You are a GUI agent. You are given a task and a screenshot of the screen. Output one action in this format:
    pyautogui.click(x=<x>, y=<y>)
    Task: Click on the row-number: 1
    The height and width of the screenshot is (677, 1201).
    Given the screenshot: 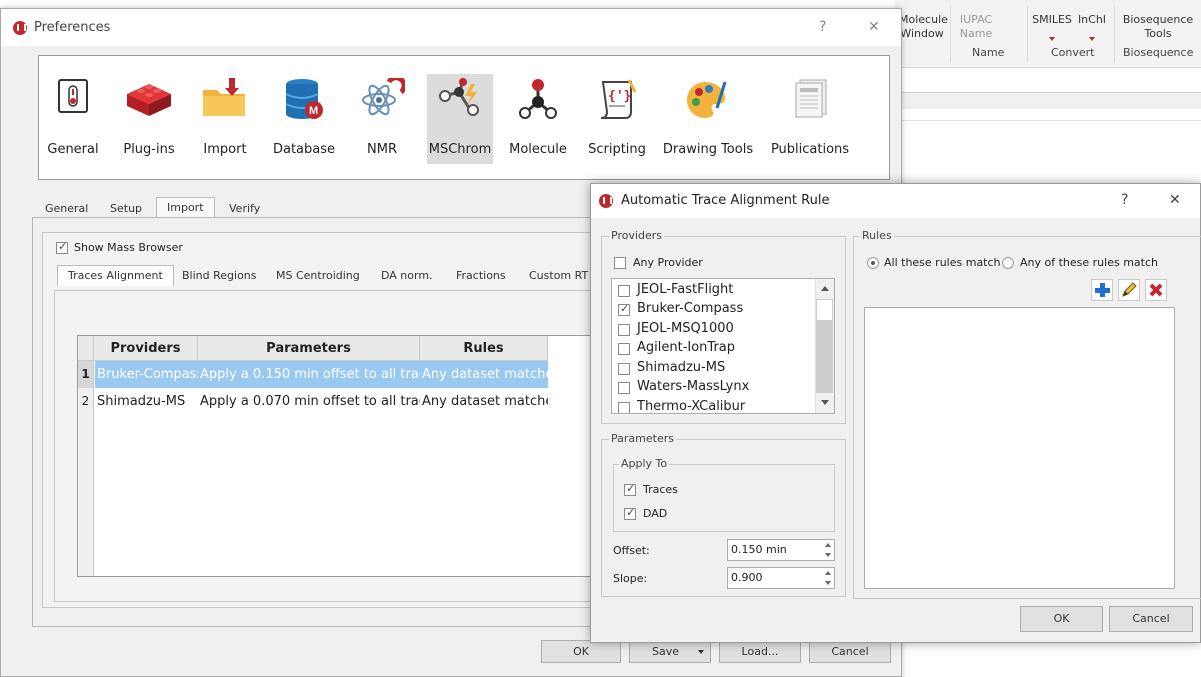 What is the action you would take?
    pyautogui.click(x=86, y=374)
    